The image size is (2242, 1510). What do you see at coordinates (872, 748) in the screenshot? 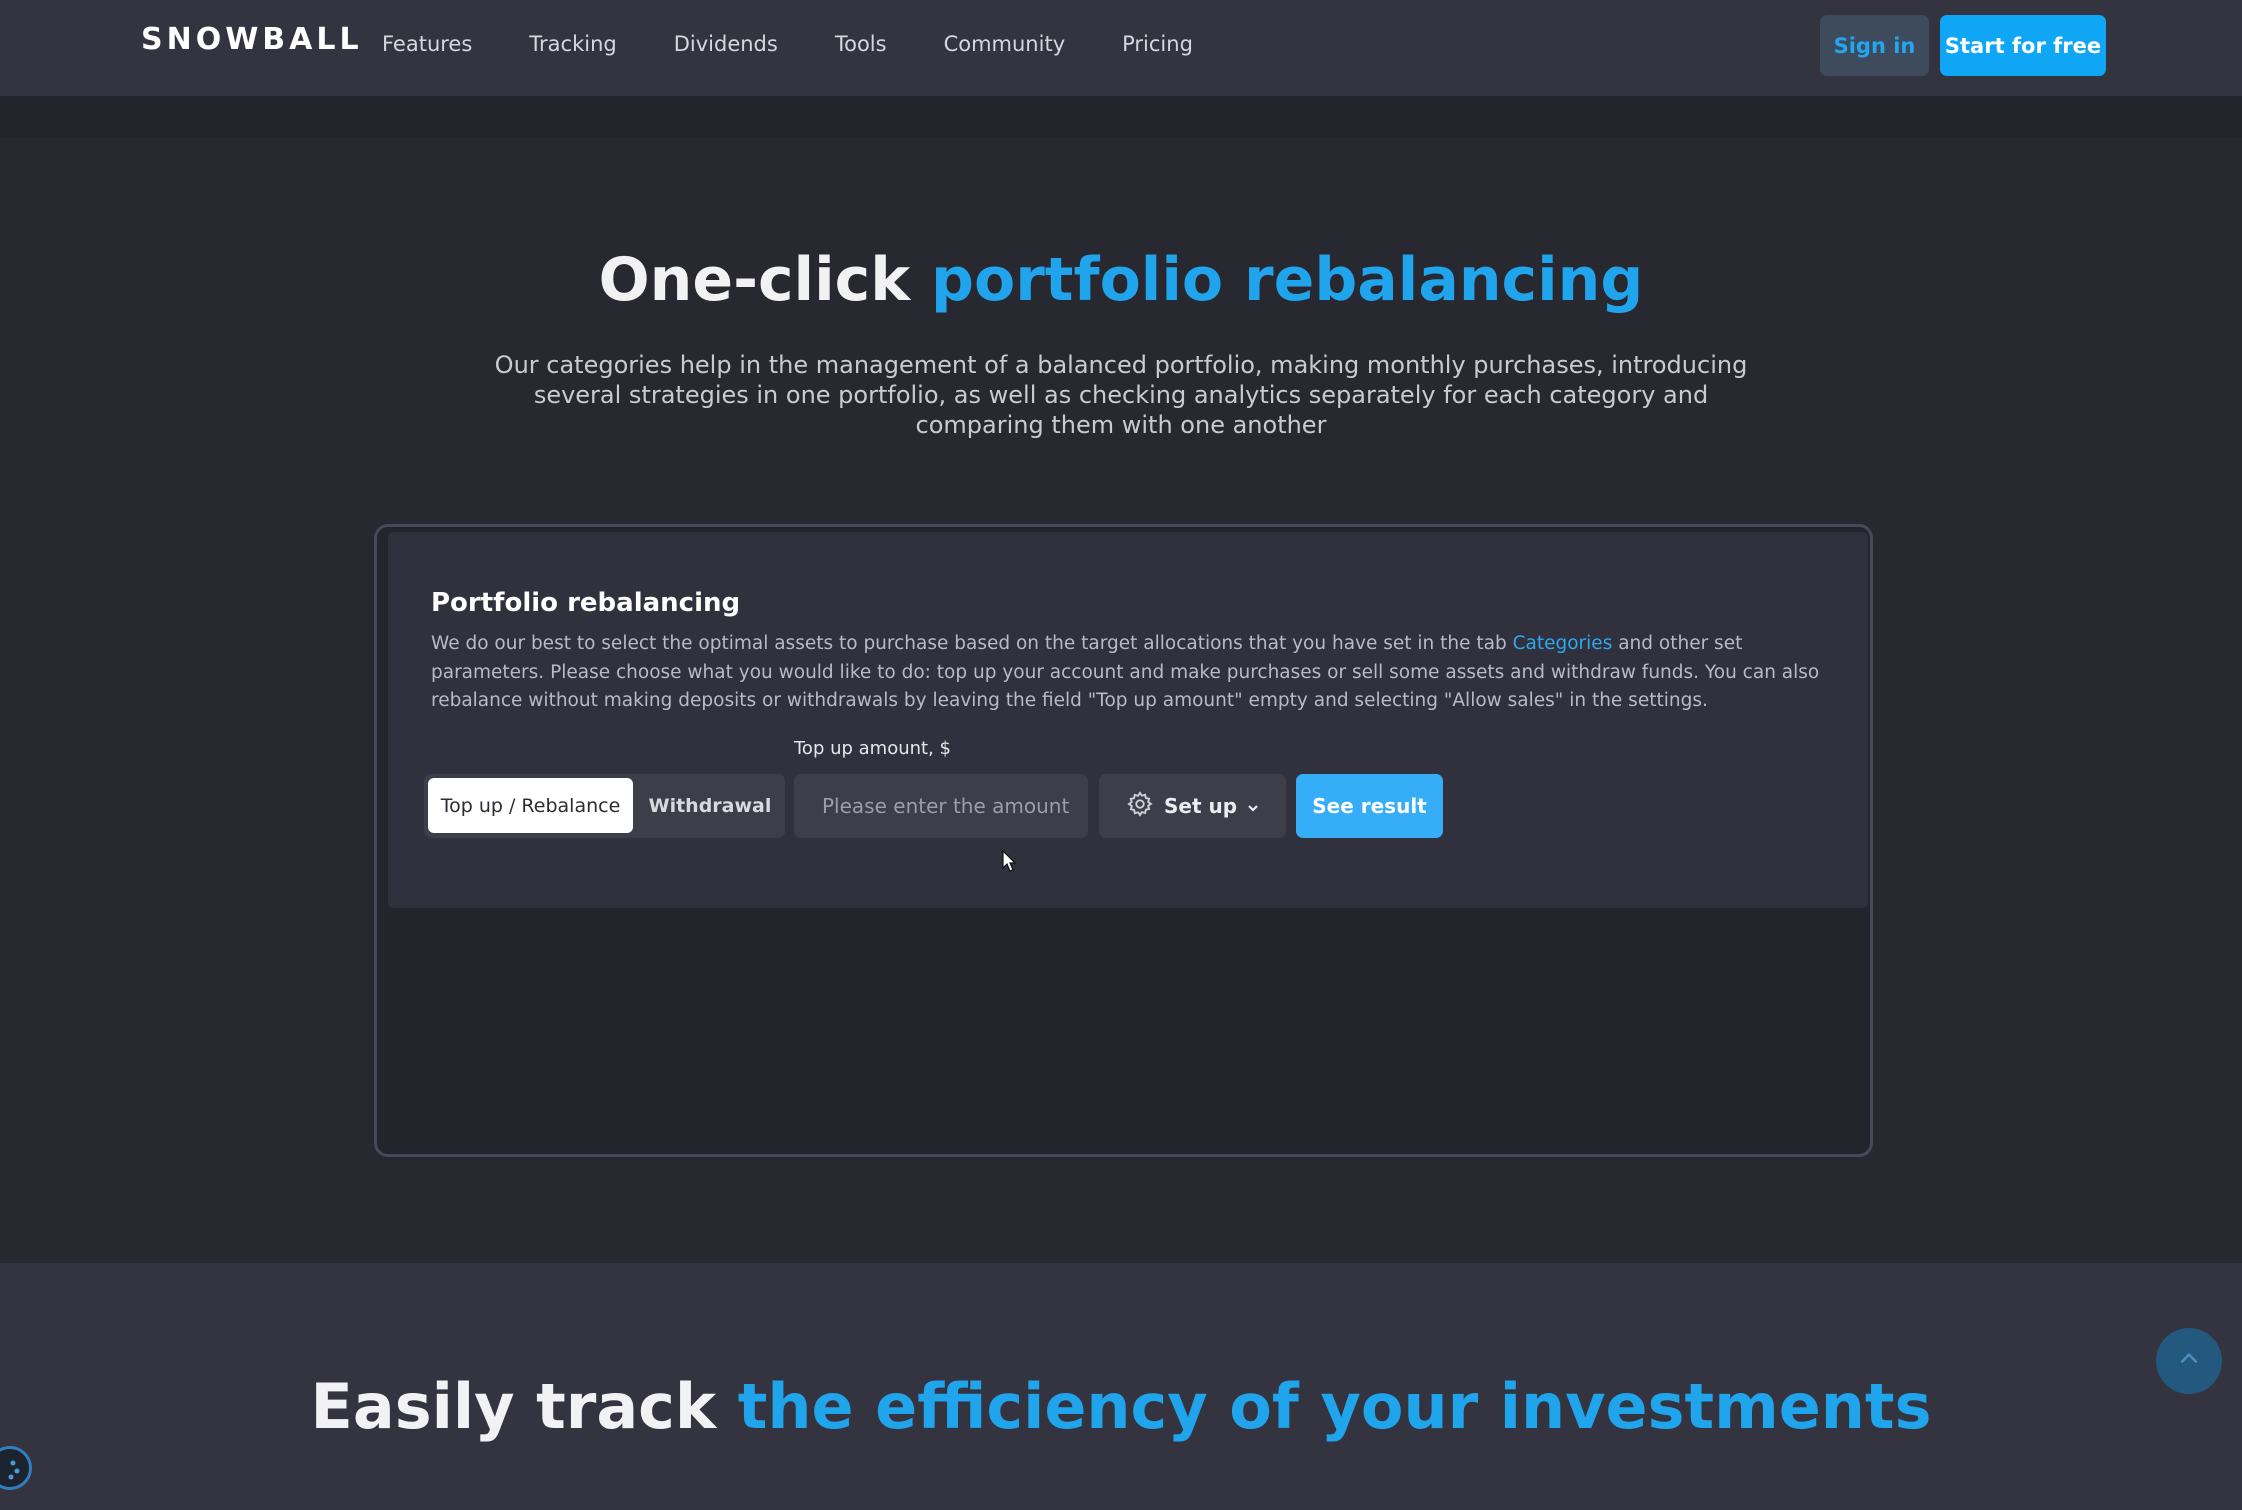
I see `amount-label: Top up amount, $` at bounding box center [872, 748].